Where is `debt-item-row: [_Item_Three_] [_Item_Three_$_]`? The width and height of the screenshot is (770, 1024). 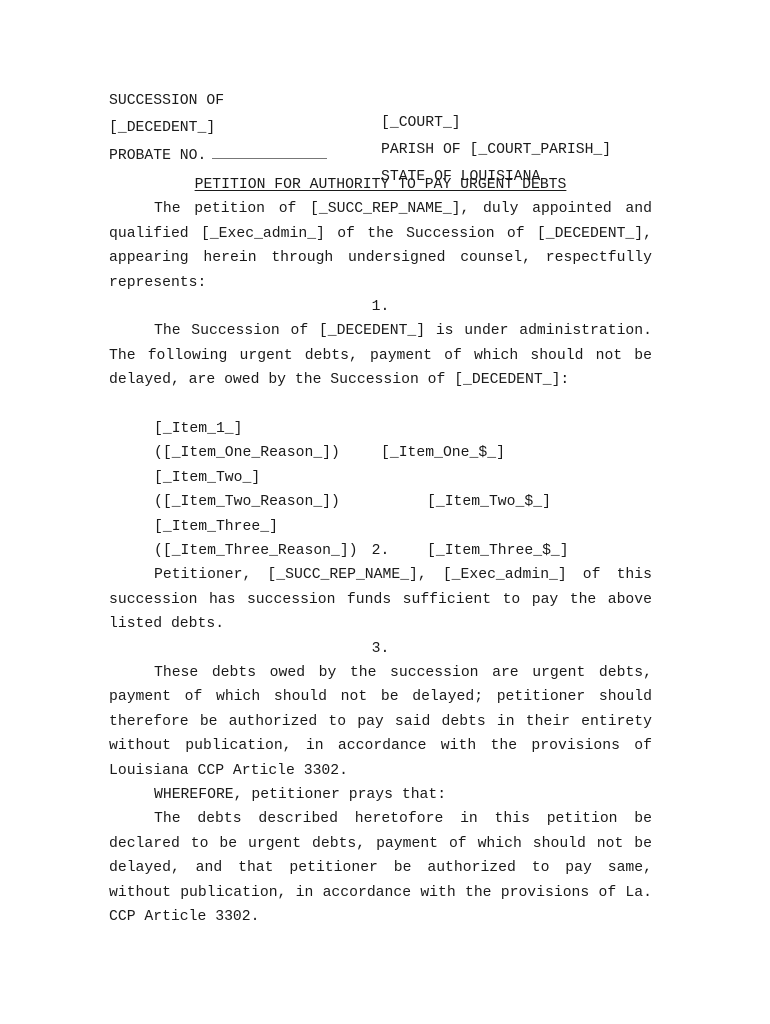
debt-item-row: [_Item_Three_] [_Item_Three_$_] is located at coordinates (380, 524).